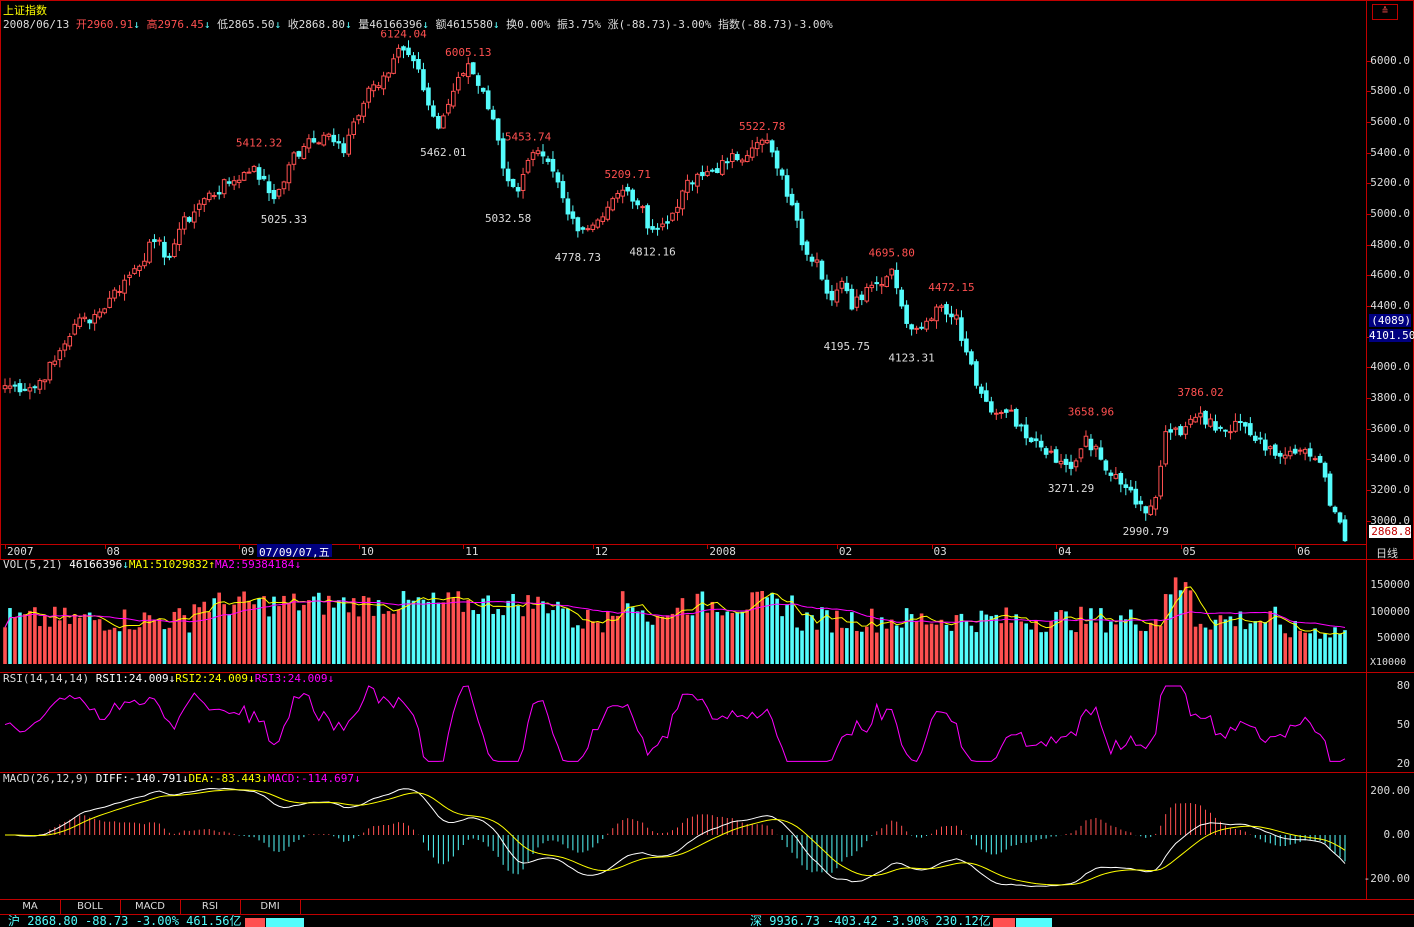  Describe the element at coordinates (1390, 615) in the screenshot. I see `volume-axis: 150000 100000 50000` at that location.